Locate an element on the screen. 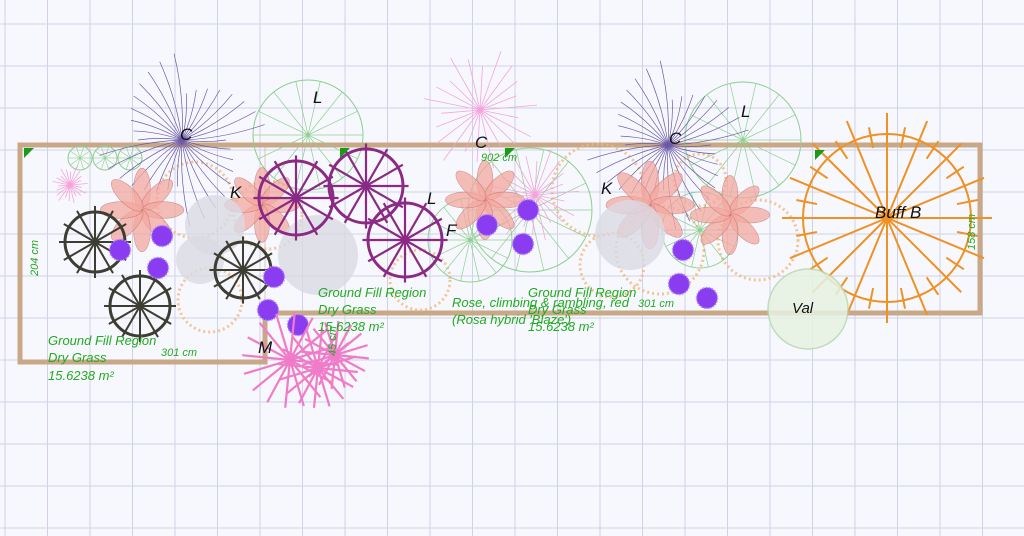 The image size is (1024, 536). plant-label-f: F is located at coordinates (452, 230).